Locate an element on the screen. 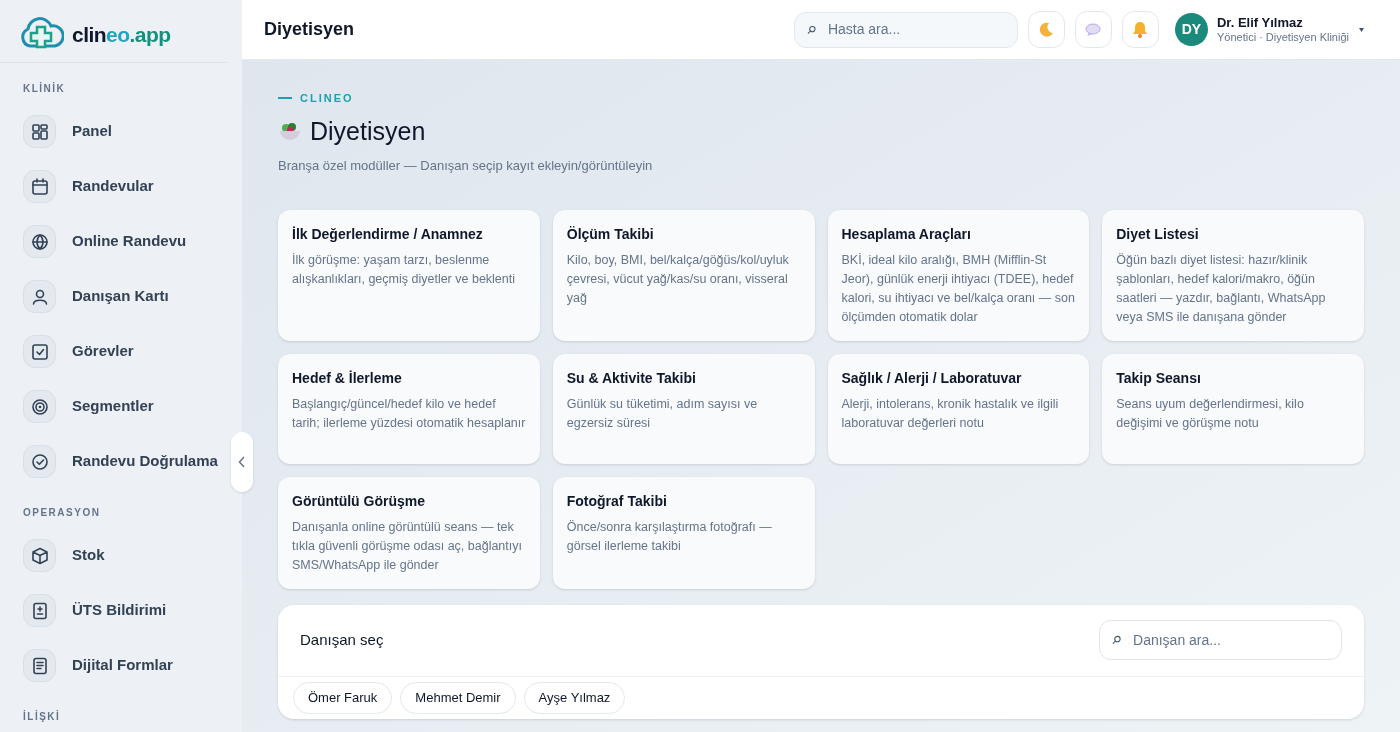  speech-bubble-icon is located at coordinates (1093, 29).